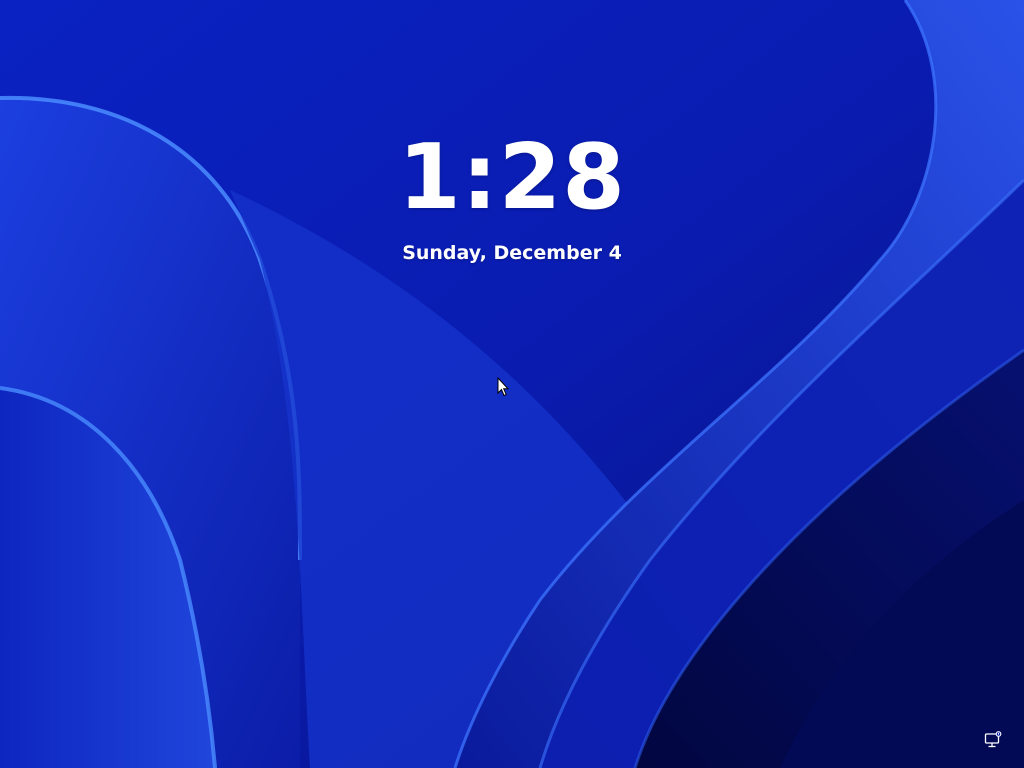 Image resolution: width=1024 pixels, height=768 pixels. I want to click on lock-screen-date: Sunday, December 4, so click(512, 253).